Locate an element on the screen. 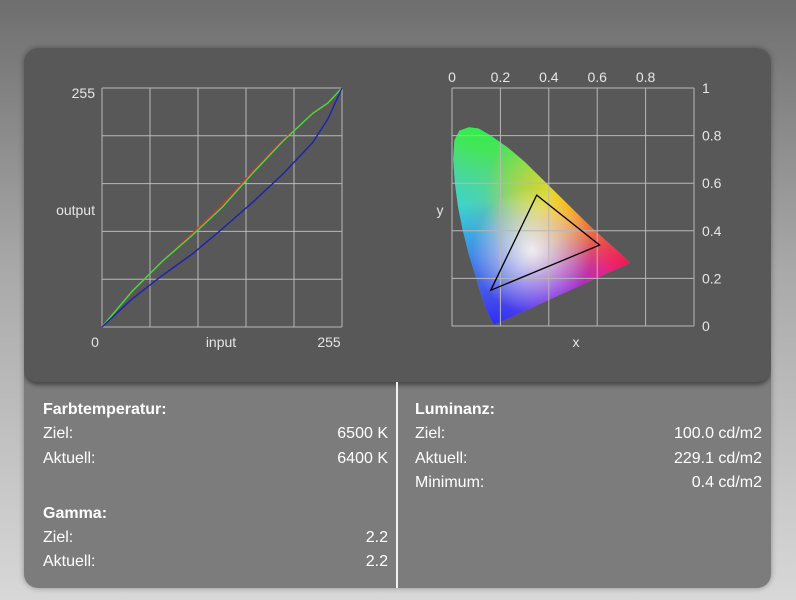  luminanz-aktuell-label: Aktuell: is located at coordinates (441, 458).